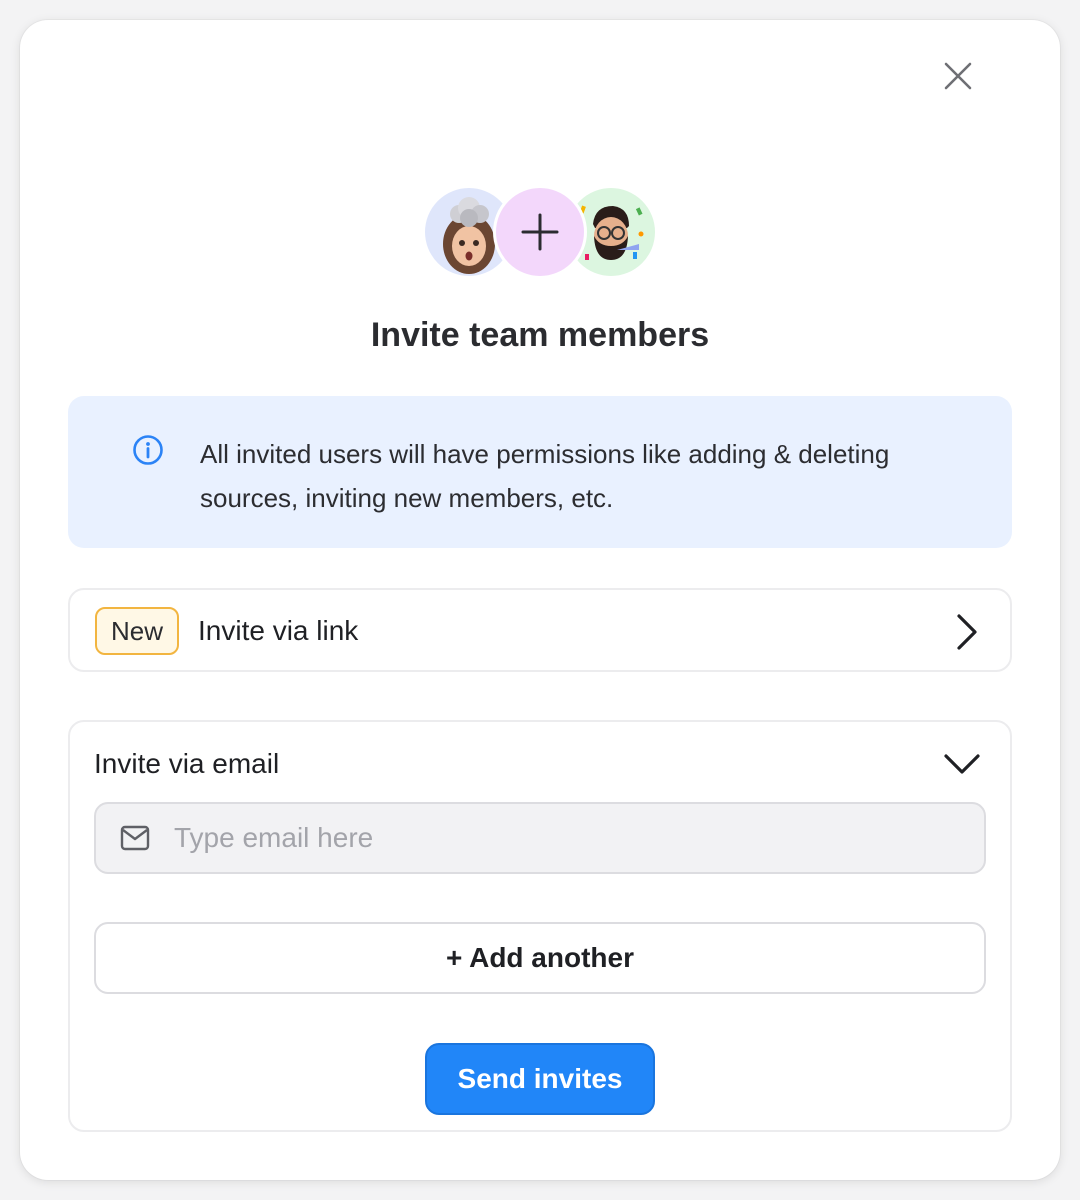 The image size is (1080, 1200). I want to click on send-invites-button: Send invites, so click(540, 1079).